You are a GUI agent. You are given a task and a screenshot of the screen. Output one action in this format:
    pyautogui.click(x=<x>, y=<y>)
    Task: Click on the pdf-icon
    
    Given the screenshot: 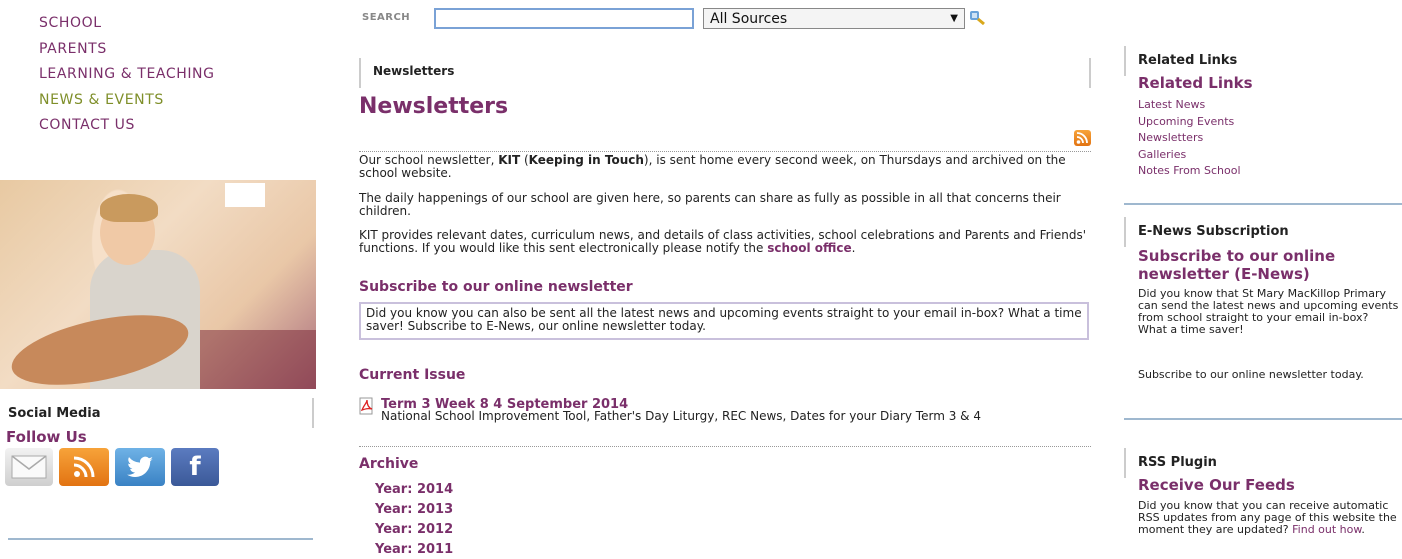 What is the action you would take?
    pyautogui.click(x=366, y=406)
    